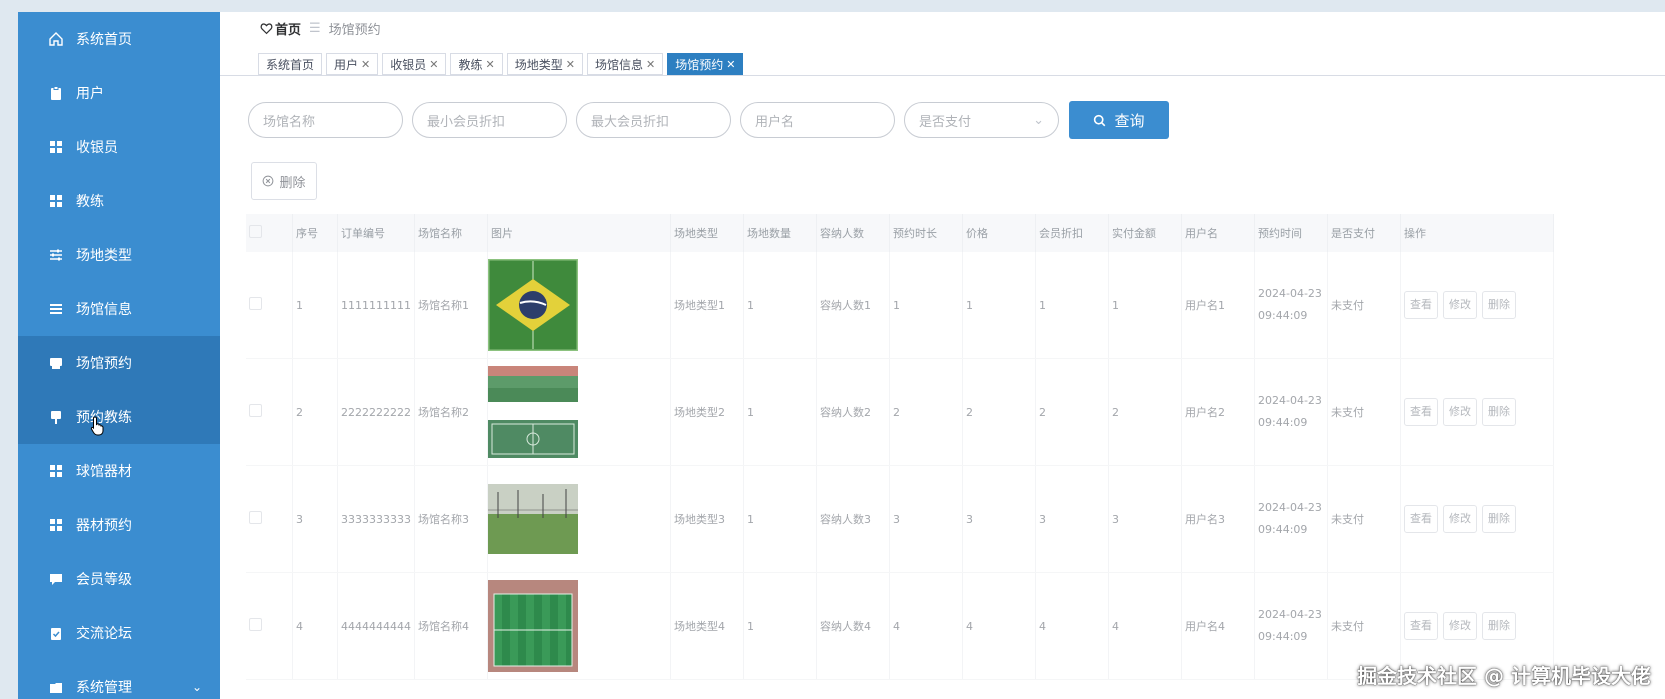 This screenshot has height=699, width=1665. What do you see at coordinates (926, 412) in the screenshot?
I see `cell-duration: 2` at bounding box center [926, 412].